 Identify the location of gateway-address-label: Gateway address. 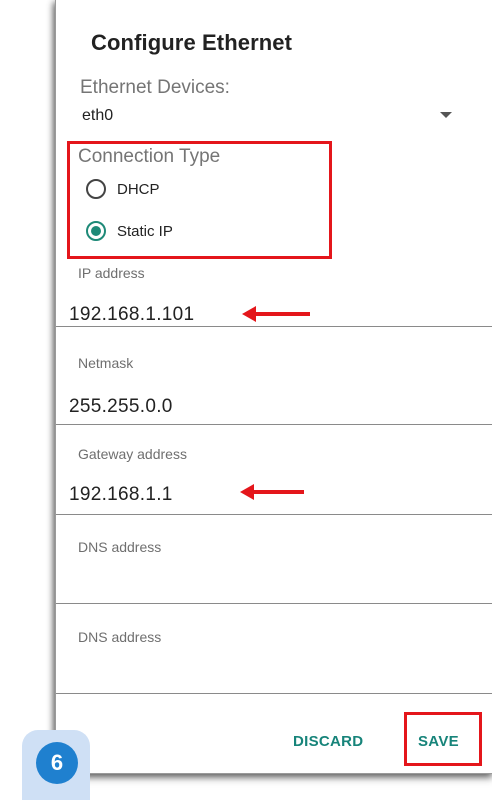
(132, 454).